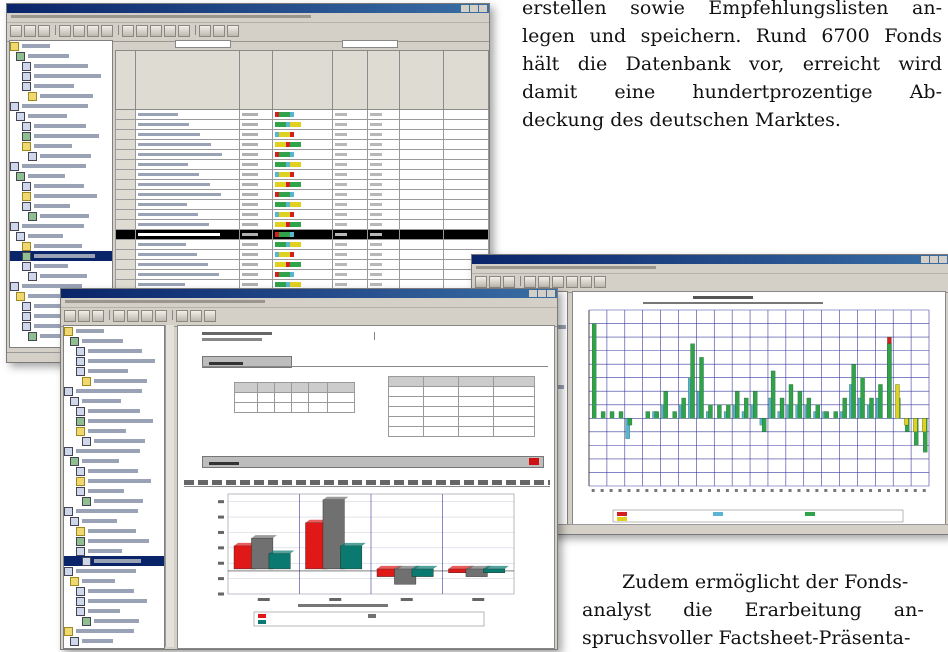  What do you see at coordinates (461, 406) in the screenshot?
I see `performance-table` at bounding box center [461, 406].